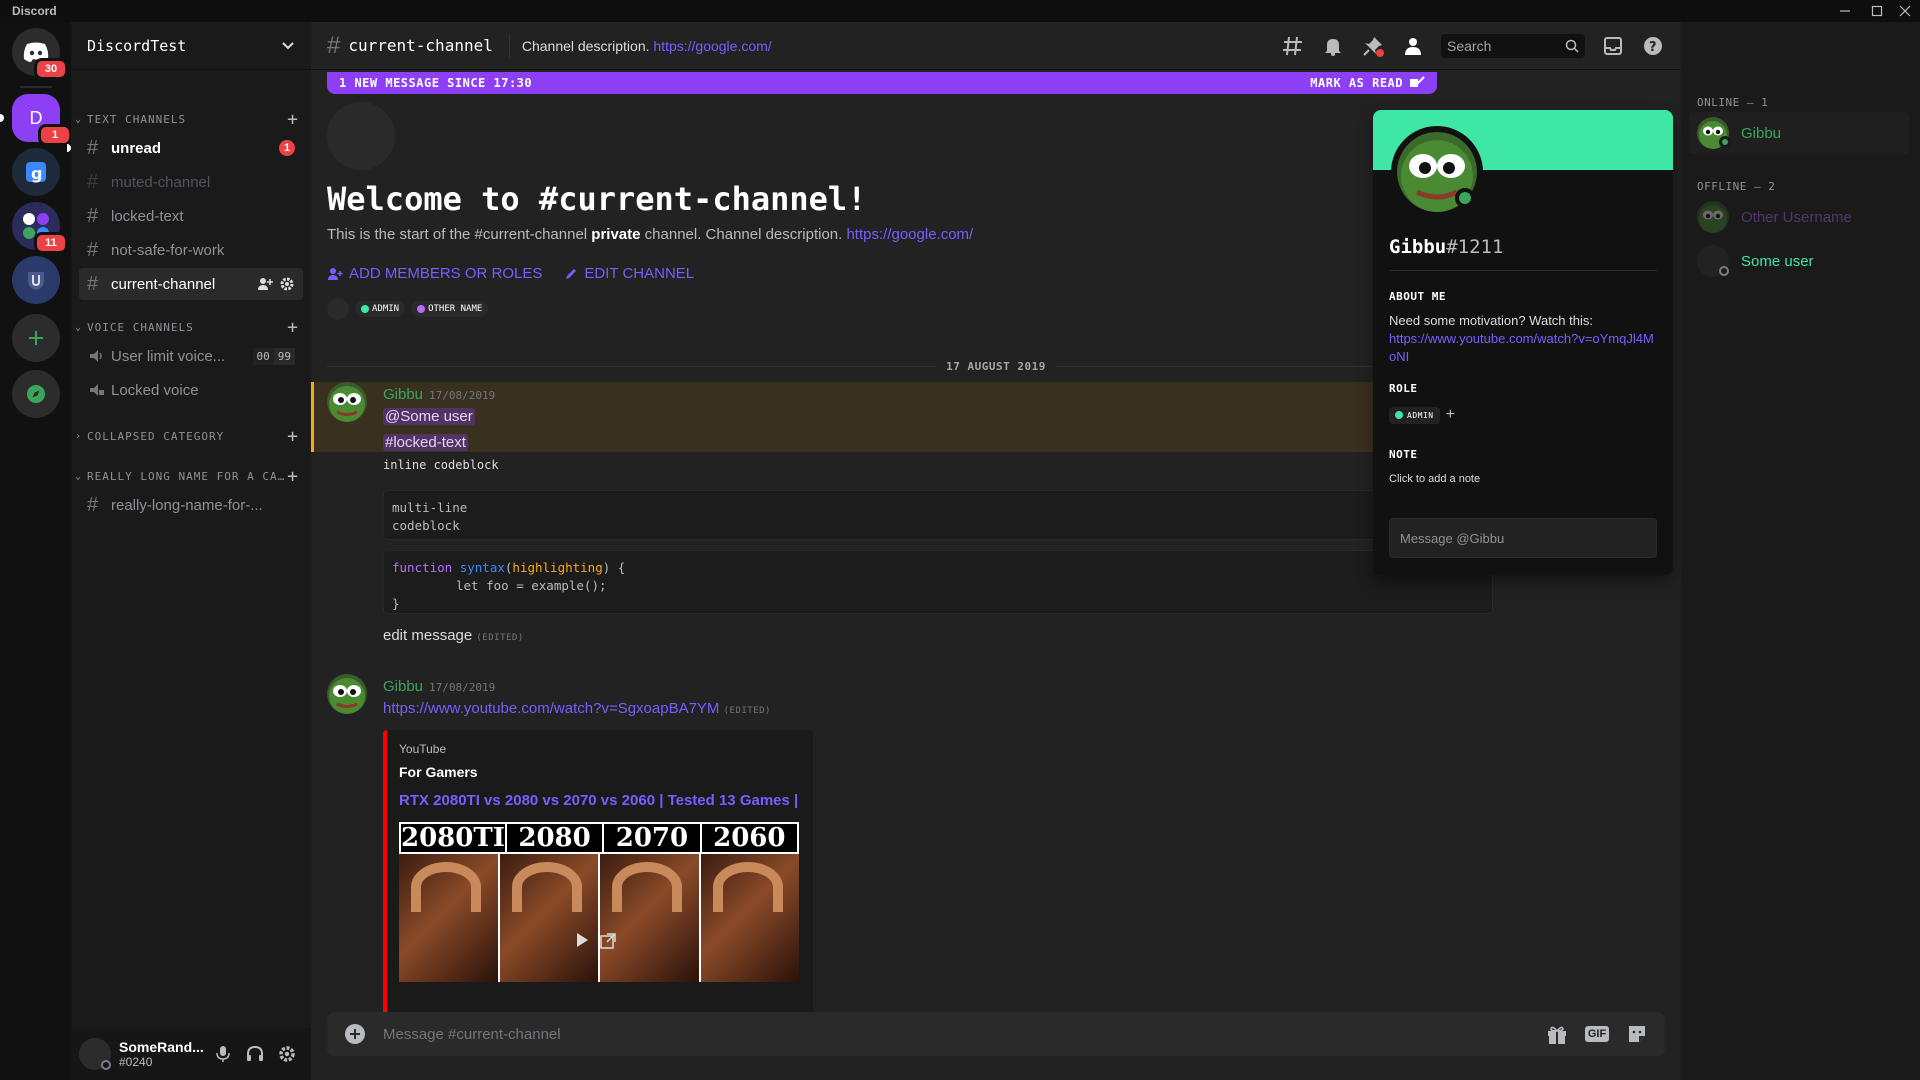 This screenshot has width=1920, height=1080. What do you see at coordinates (420, 45) in the screenshot?
I see `channel-title: current-channel` at bounding box center [420, 45].